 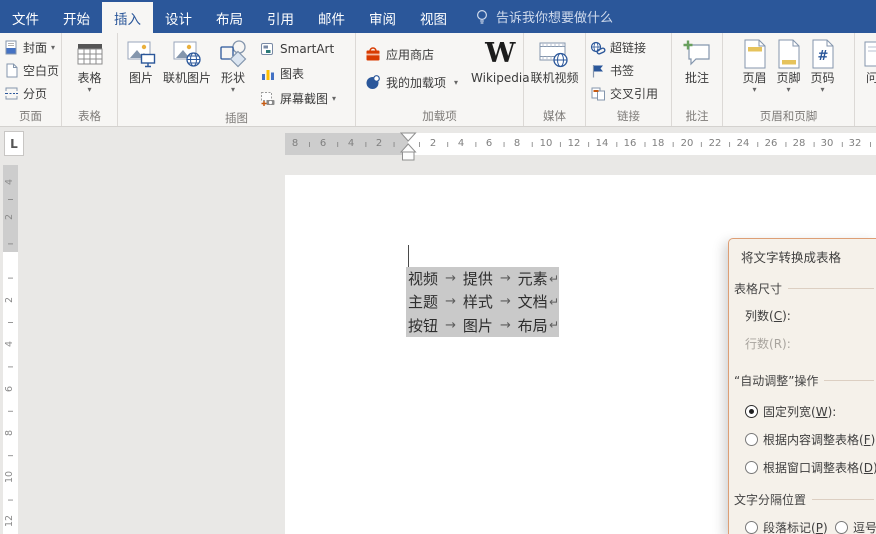 What do you see at coordinates (544, 16) in the screenshot?
I see `tell-me-box: 告诉我你想要做什么` at bounding box center [544, 16].